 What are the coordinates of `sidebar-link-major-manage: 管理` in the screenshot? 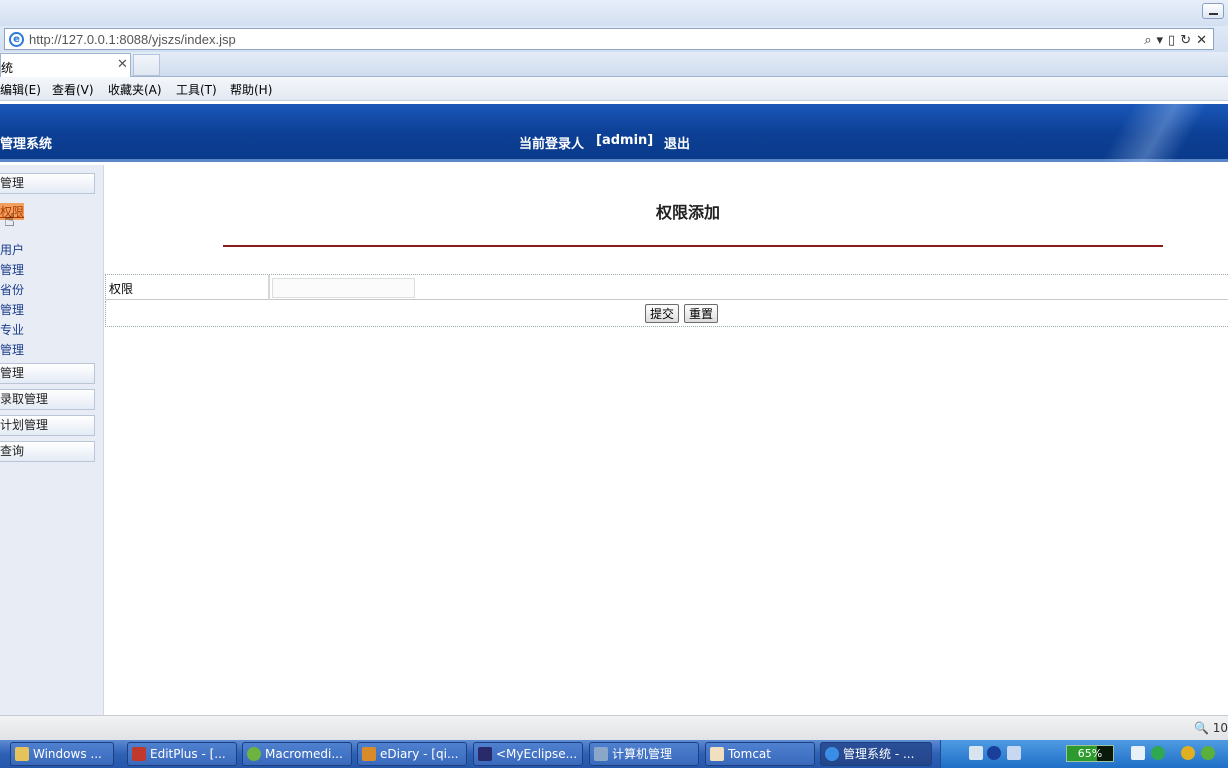 It's located at (12, 349).